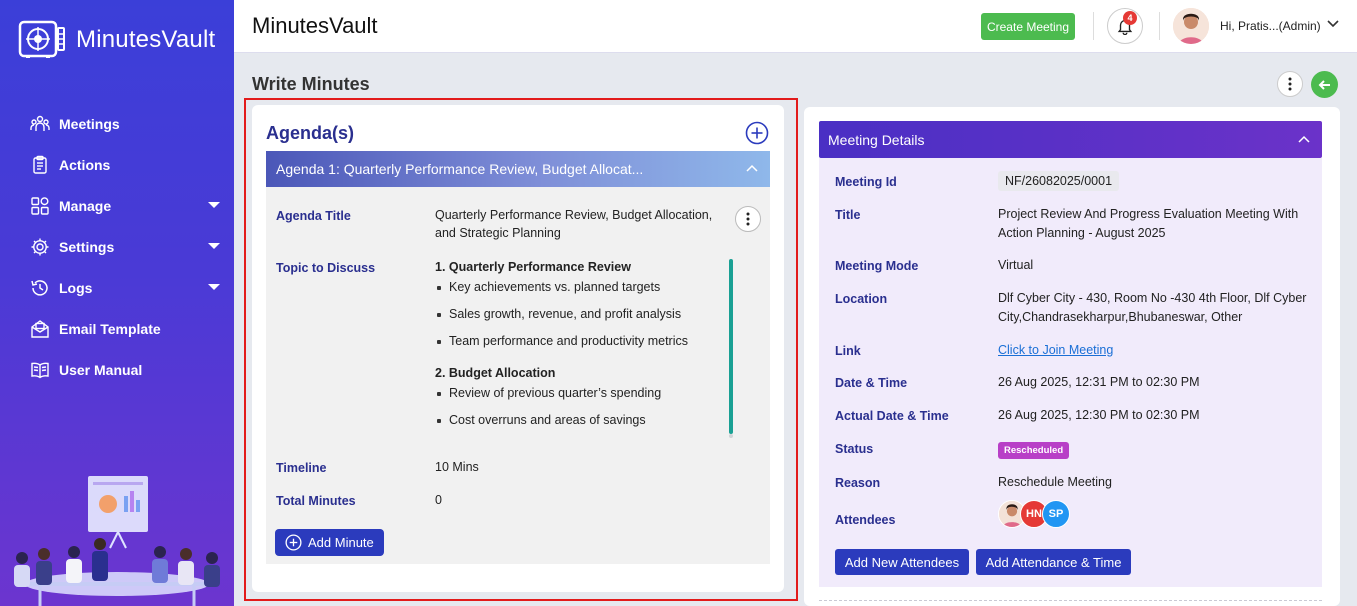 Image resolution: width=1357 pixels, height=606 pixels. Describe the element at coordinates (85, 205) in the screenshot. I see `sidebar-item-label: Manage` at that location.